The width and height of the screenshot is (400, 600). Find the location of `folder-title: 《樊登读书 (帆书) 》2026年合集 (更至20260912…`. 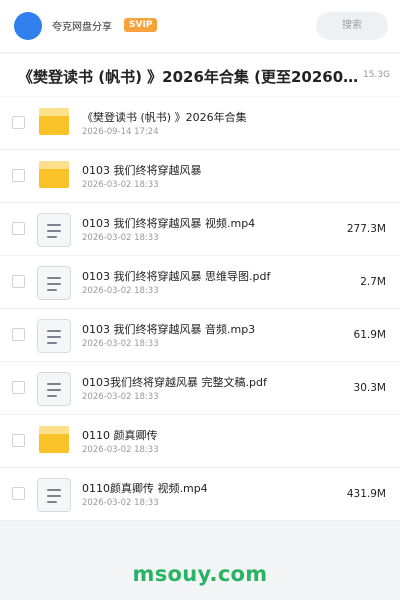

folder-title: 《樊登读书 (帆书) 》2026年合集 (更至20260912… is located at coordinates (189, 77).